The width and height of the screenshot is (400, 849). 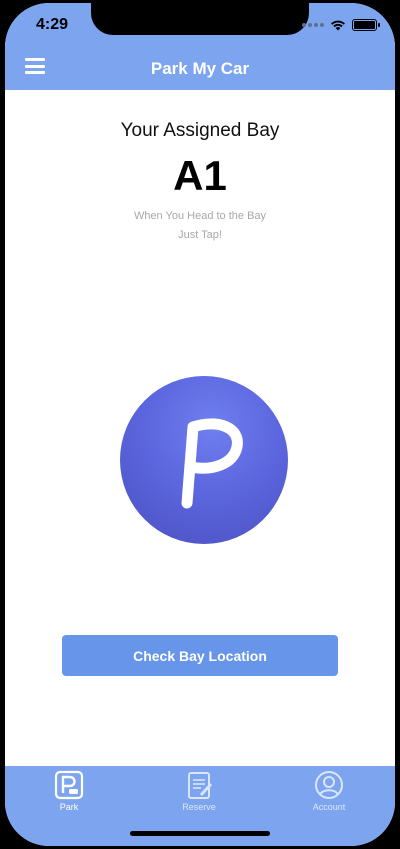 What do you see at coordinates (329, 785) in the screenshot?
I see `user-icon` at bounding box center [329, 785].